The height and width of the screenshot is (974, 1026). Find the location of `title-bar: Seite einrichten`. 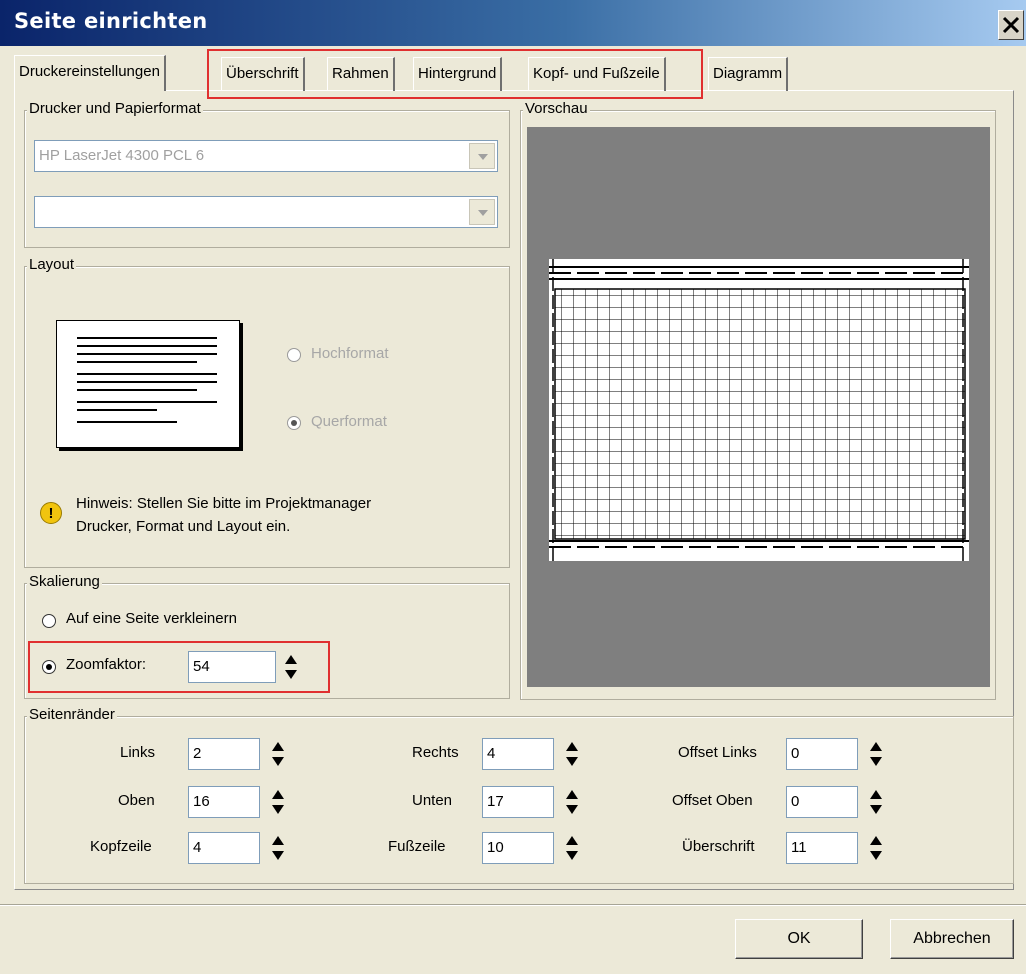

title-bar: Seite einrichten is located at coordinates (513, 23).